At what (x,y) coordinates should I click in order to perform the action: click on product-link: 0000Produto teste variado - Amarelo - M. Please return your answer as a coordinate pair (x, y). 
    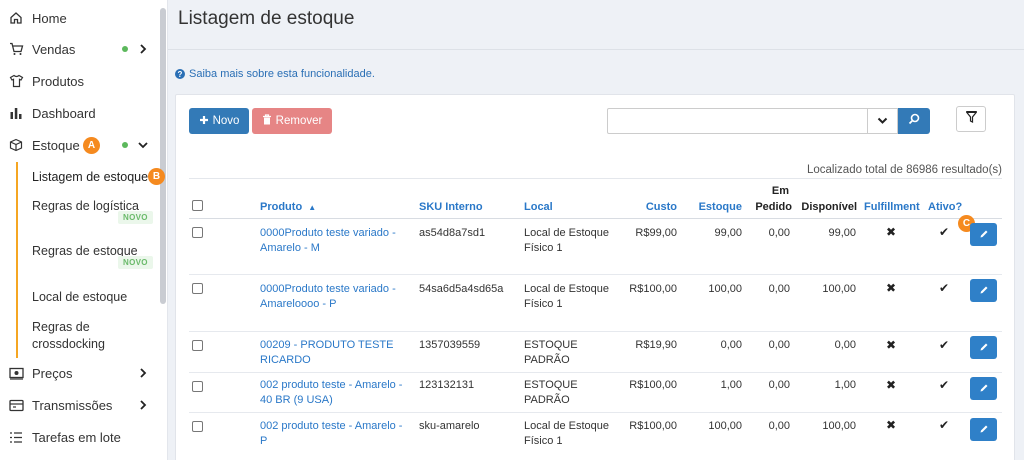
    Looking at the image, I should click on (335, 241).